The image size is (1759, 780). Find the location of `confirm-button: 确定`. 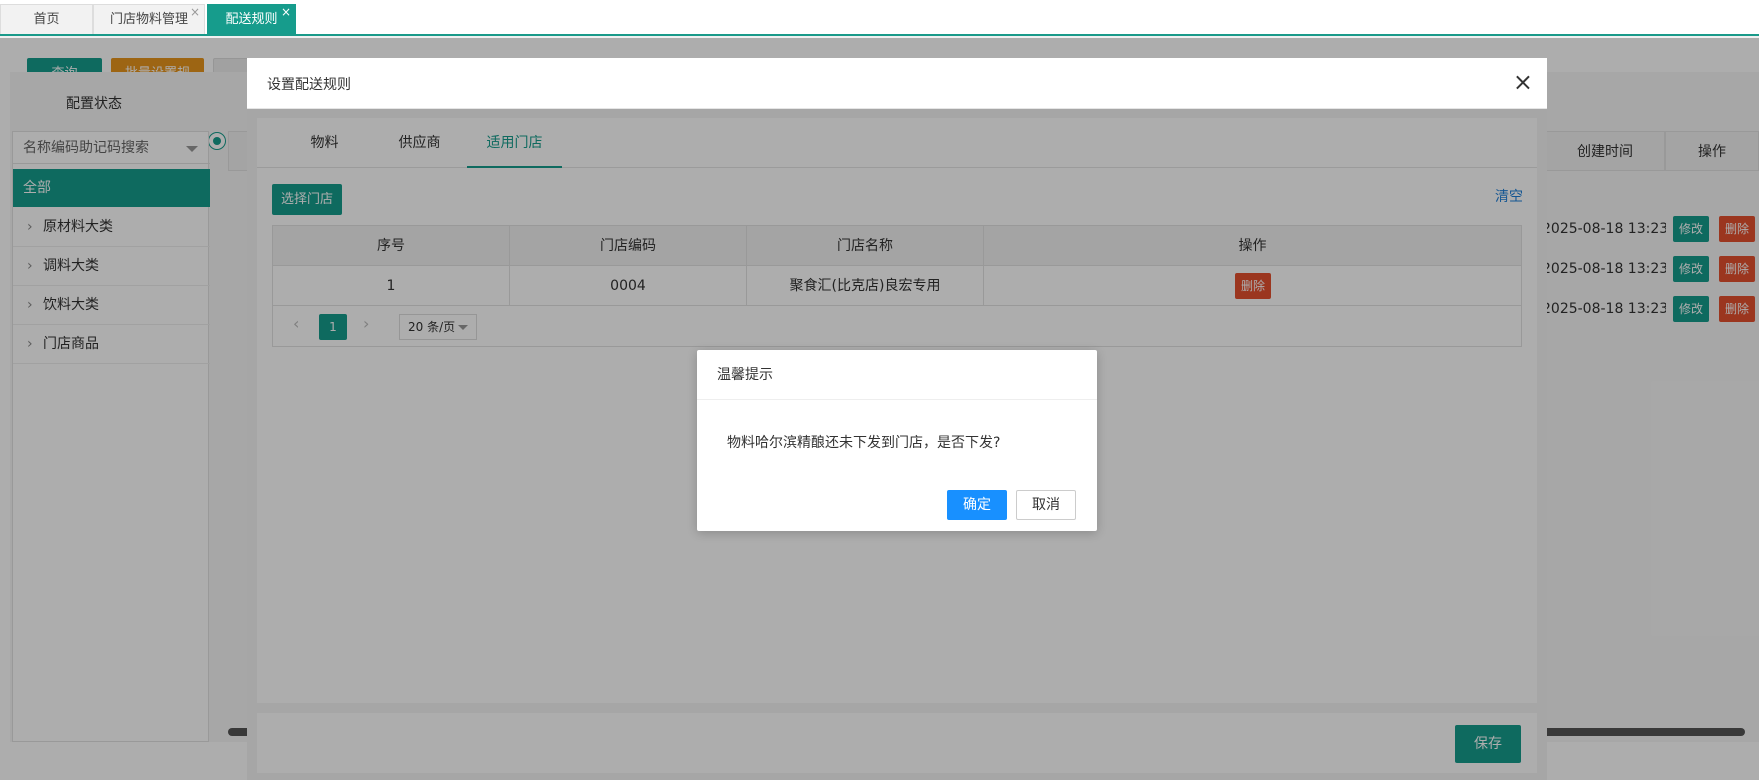

confirm-button: 确定 is located at coordinates (977, 505).